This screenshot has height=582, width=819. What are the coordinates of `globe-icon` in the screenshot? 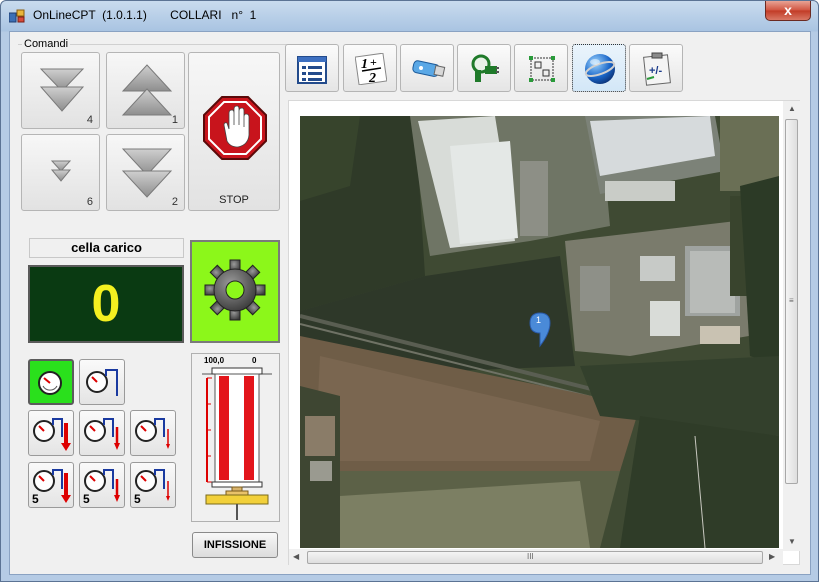 It's located at (600, 69).